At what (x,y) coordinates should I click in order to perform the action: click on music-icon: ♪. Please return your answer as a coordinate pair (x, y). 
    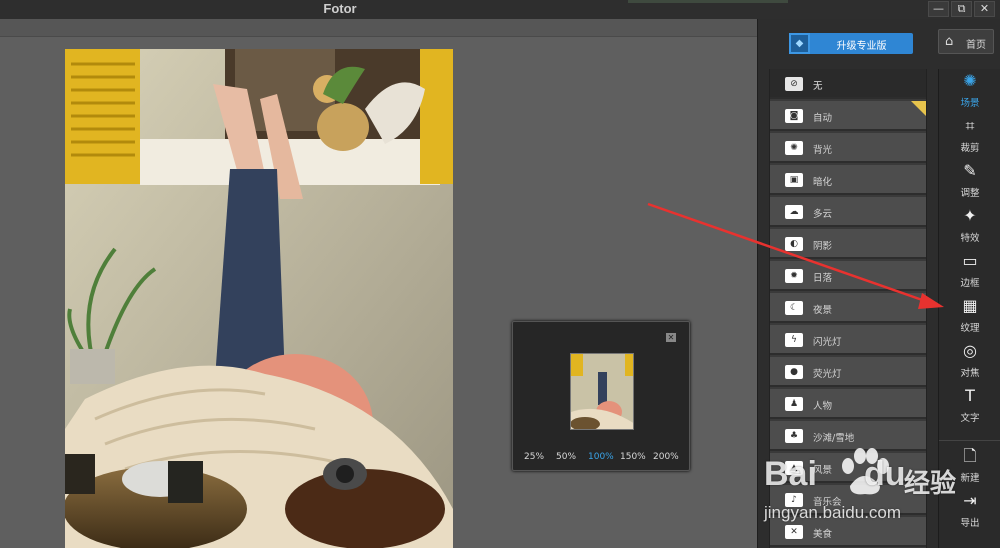
    Looking at the image, I should click on (794, 500).